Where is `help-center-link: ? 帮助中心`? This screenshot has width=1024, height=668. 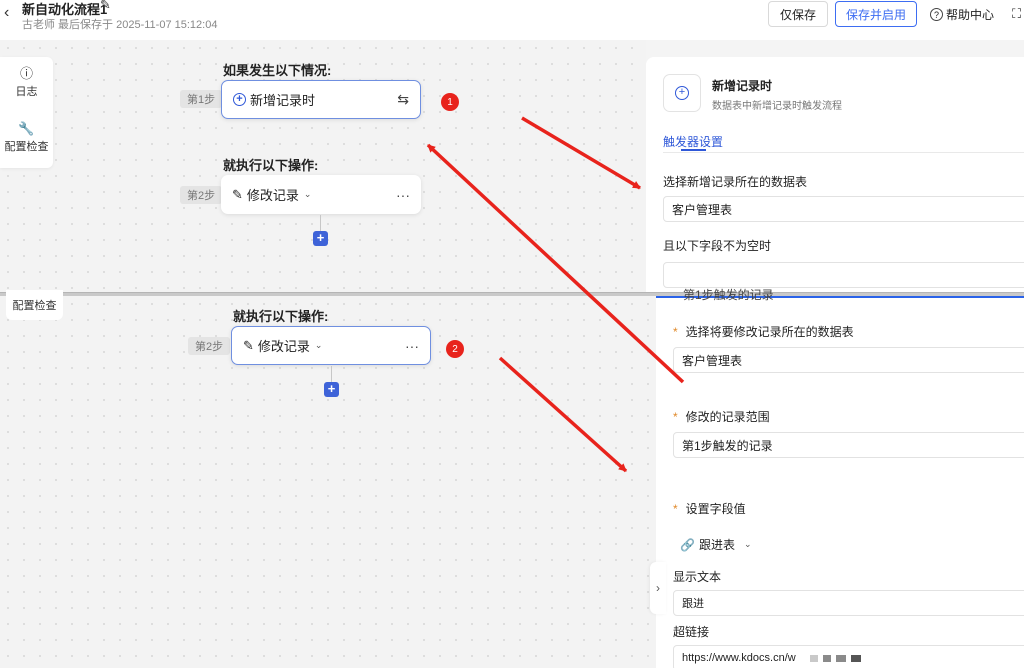 help-center-link: ? 帮助中心 is located at coordinates (962, 14).